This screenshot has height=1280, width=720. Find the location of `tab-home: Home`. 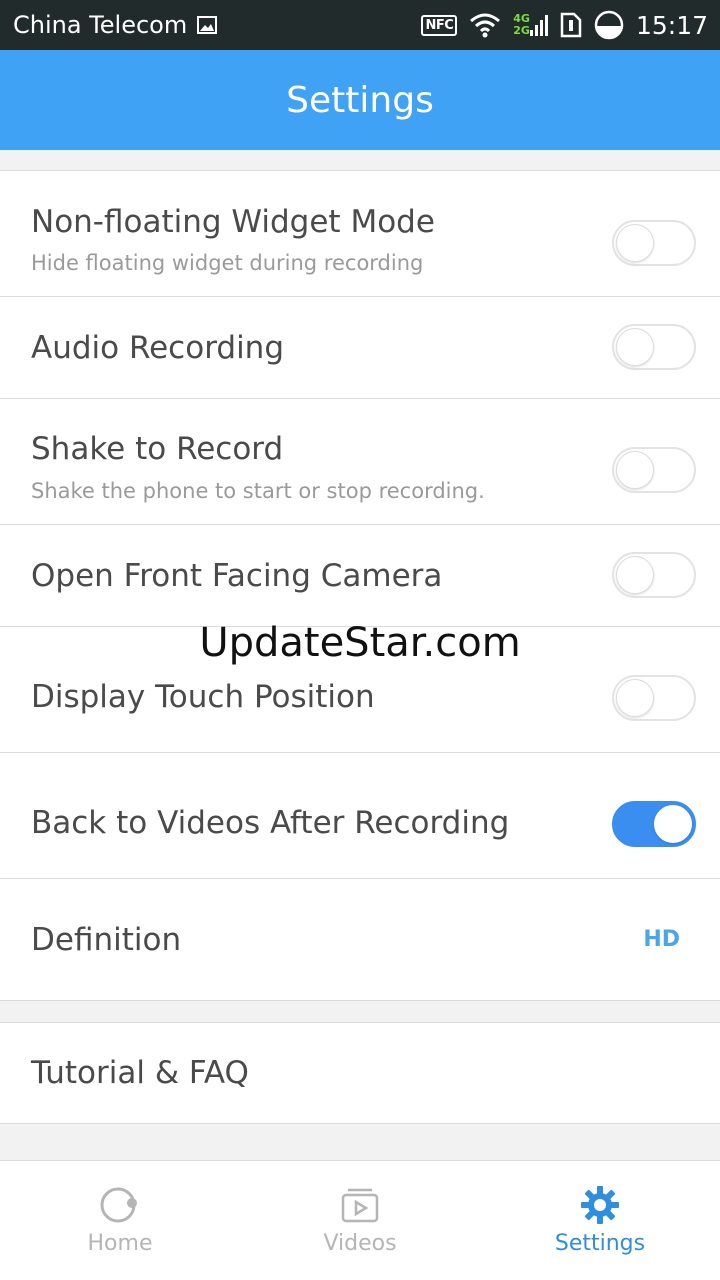

tab-home: Home is located at coordinates (120, 1220).